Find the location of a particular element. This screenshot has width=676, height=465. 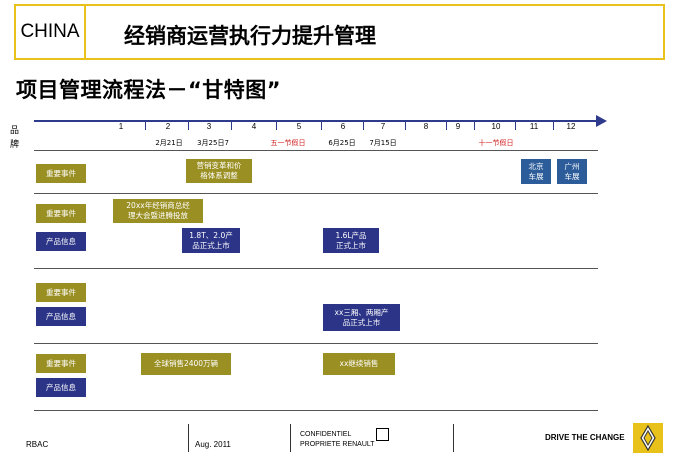

brand-axis-label: 品 牌 is located at coordinates (15, 138).